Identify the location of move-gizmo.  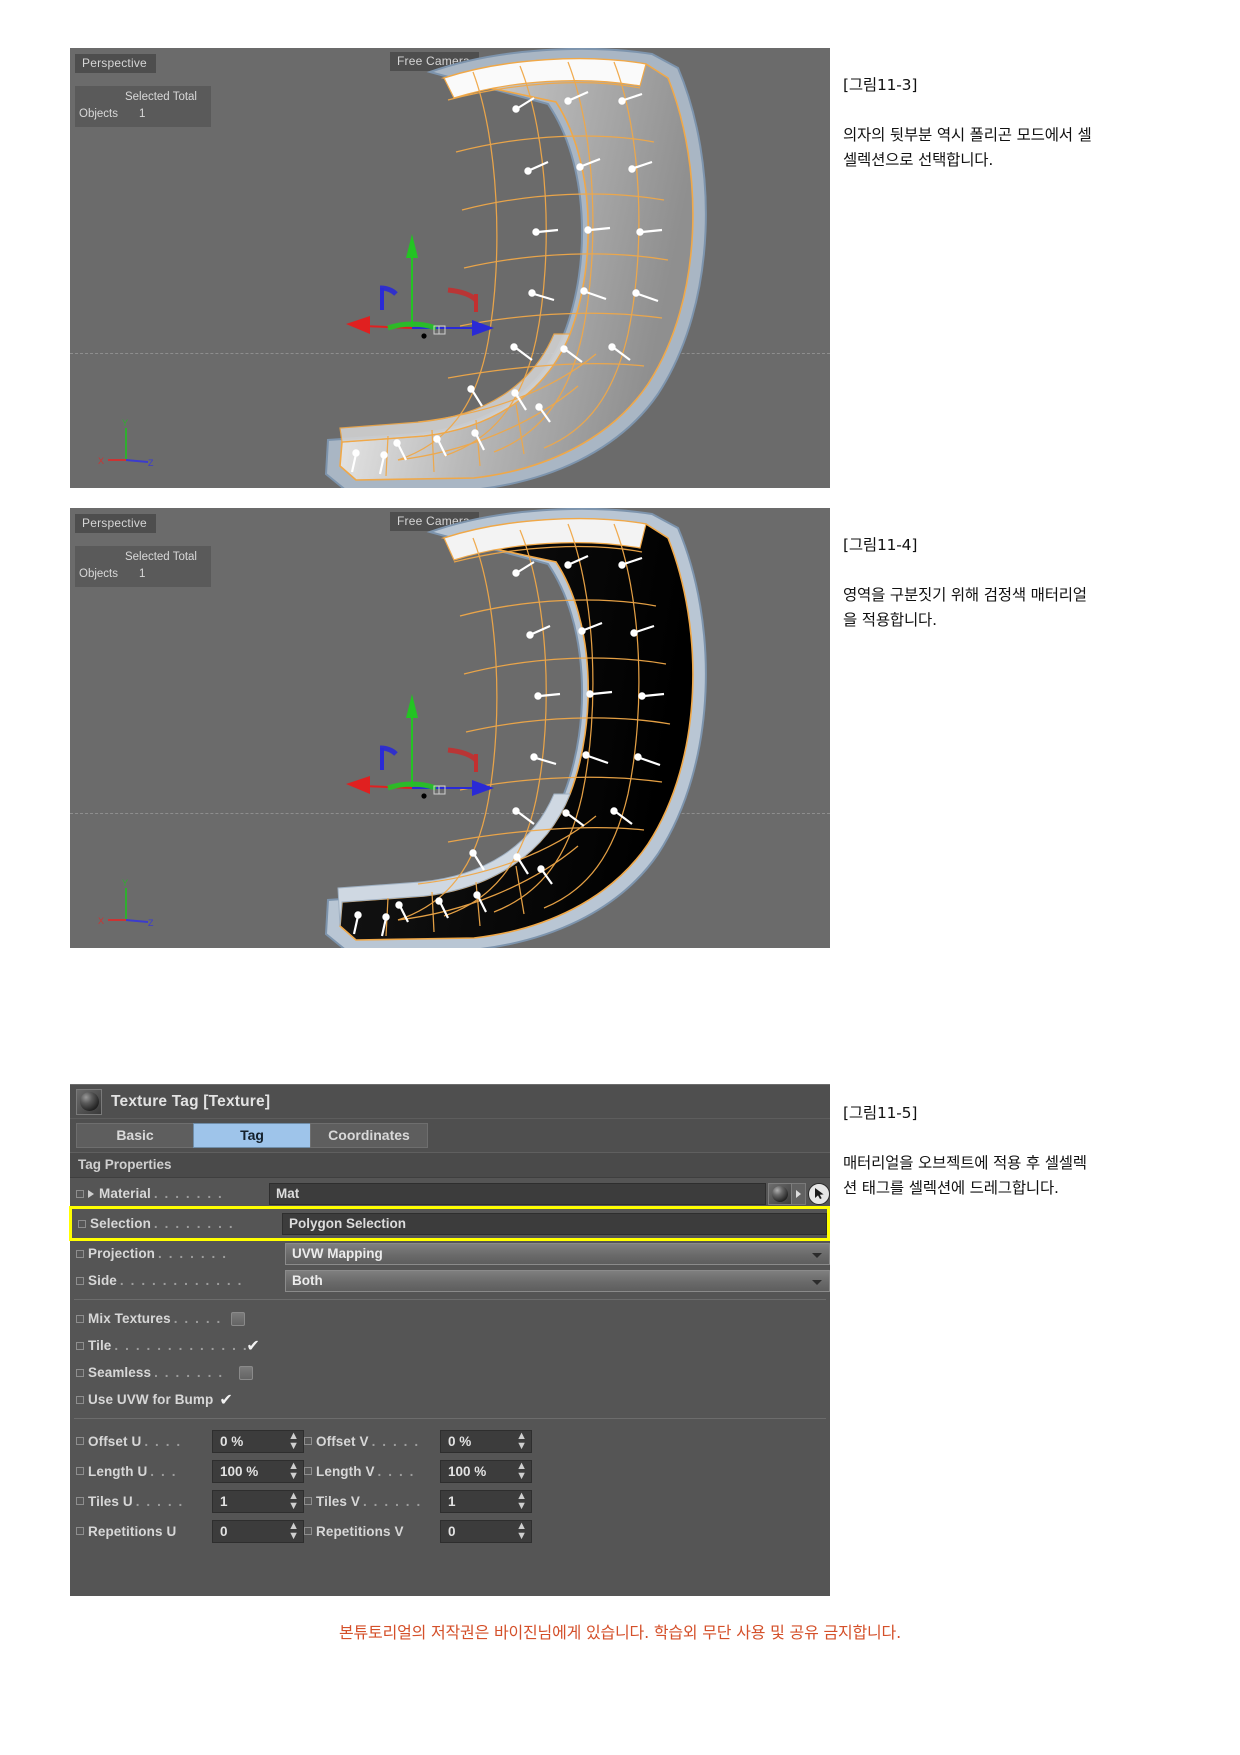
(428, 293).